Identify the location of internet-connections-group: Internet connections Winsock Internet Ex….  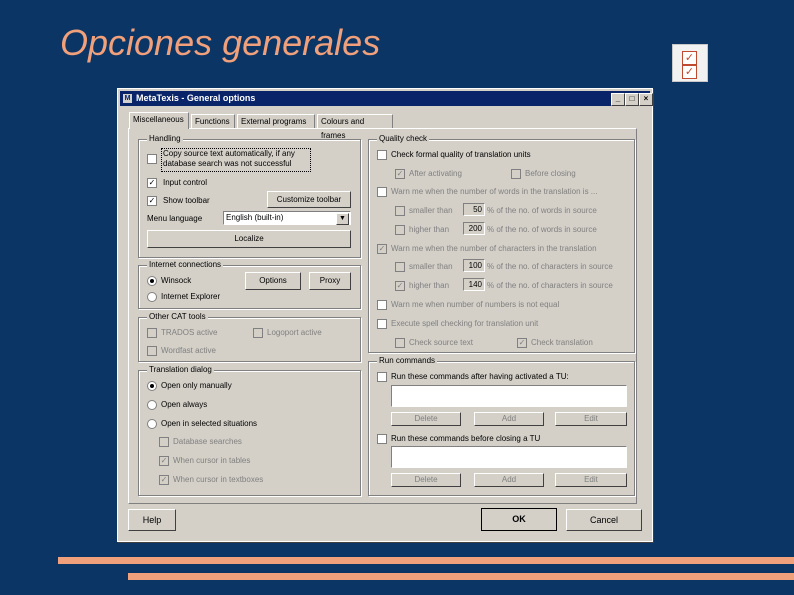
(249, 284).